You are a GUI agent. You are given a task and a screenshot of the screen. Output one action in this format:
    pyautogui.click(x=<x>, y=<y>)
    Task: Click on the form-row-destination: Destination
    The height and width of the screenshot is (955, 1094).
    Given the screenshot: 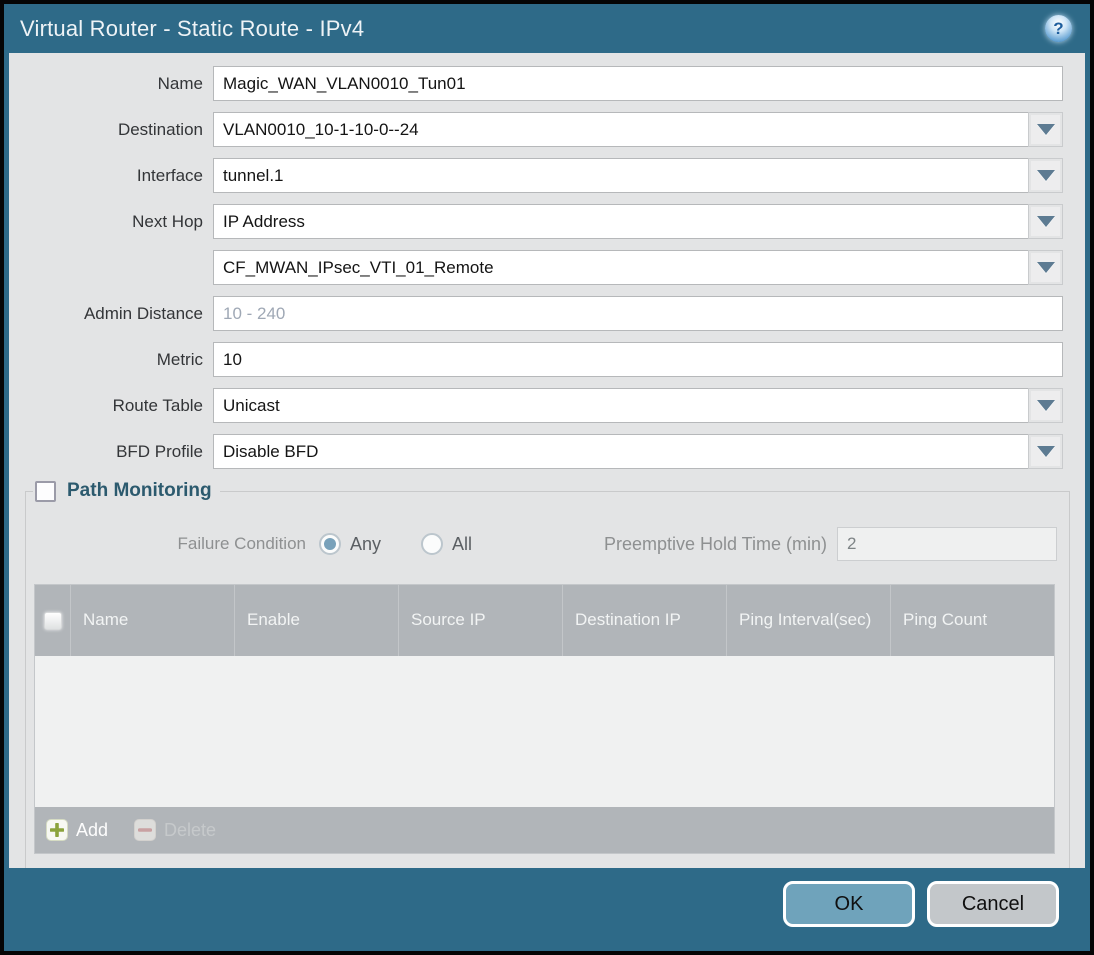 What is the action you would take?
    pyautogui.click(x=536, y=129)
    